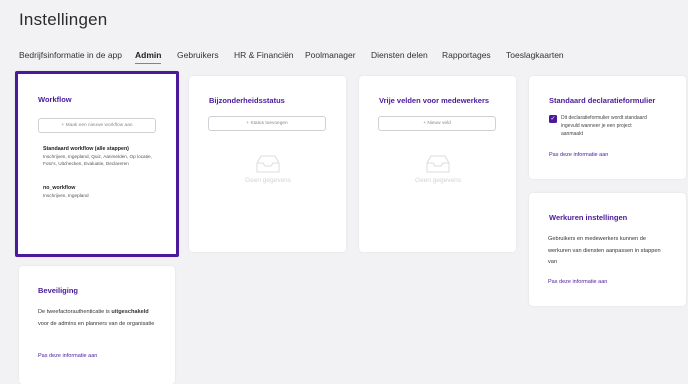 The width and height of the screenshot is (688, 384). I want to click on tab-rapportages: Rapportages, so click(466, 56).